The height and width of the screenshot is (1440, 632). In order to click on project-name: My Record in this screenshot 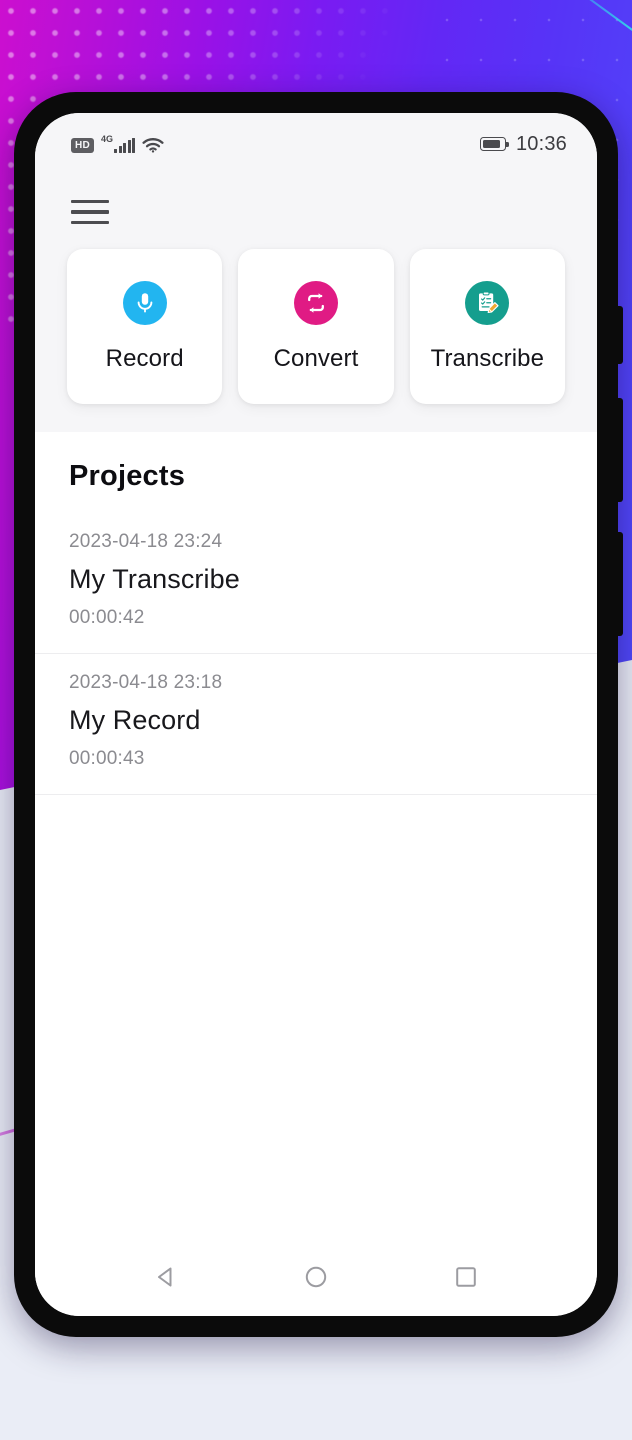, I will do `click(135, 720)`.